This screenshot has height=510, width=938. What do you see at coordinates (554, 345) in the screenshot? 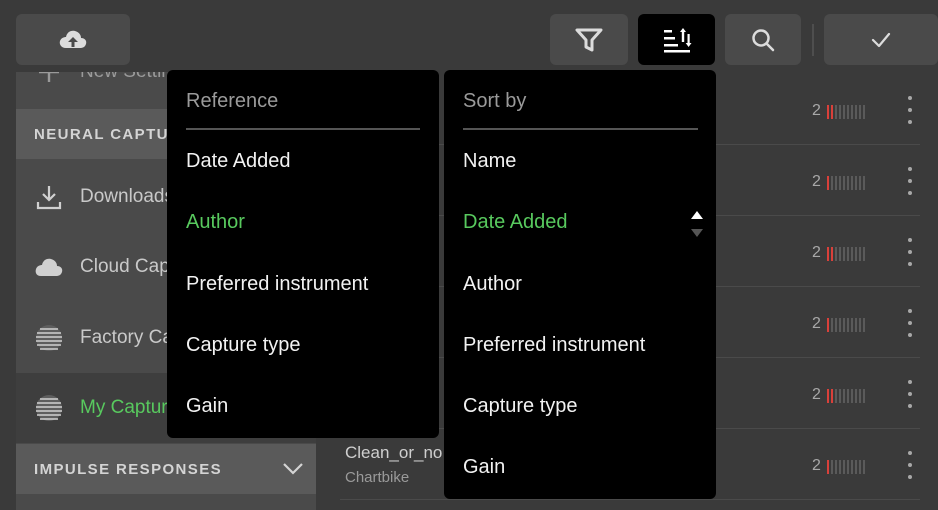
I see `sort-option: Preferred instrument` at bounding box center [554, 345].